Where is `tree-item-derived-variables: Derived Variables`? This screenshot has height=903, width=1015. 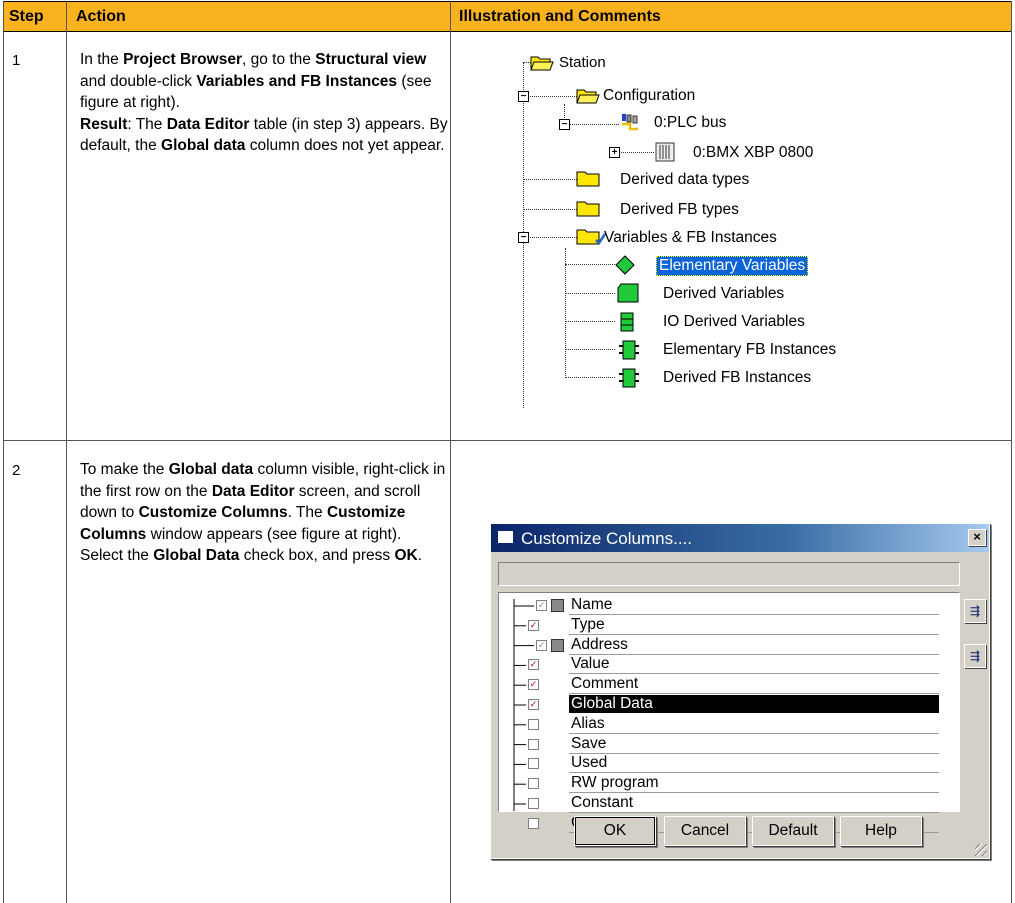
tree-item-derived-variables: Derived Variables is located at coordinates (723, 294).